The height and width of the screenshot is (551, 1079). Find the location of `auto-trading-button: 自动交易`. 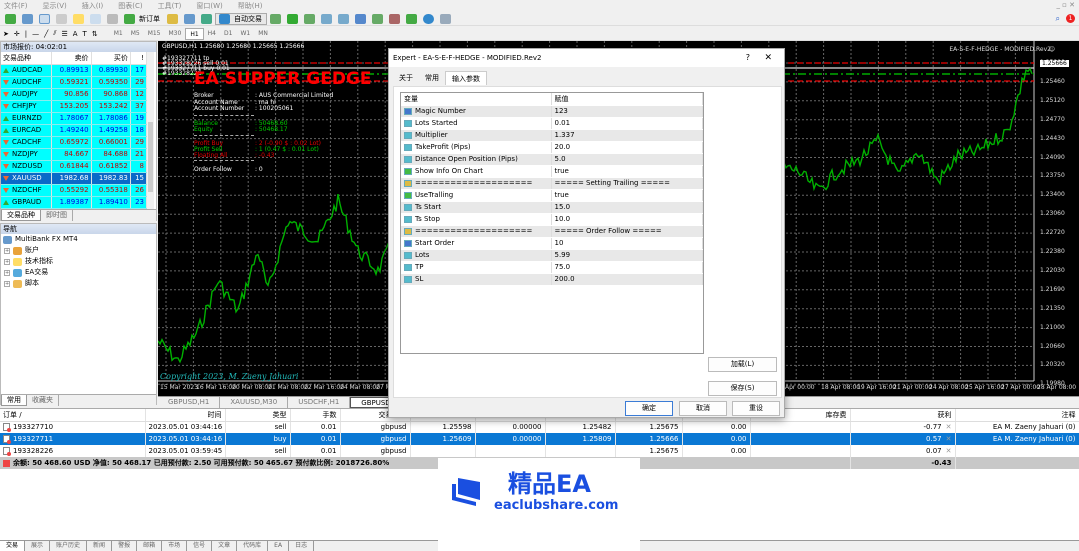

auto-trading-button: 自动交易 is located at coordinates (241, 18).